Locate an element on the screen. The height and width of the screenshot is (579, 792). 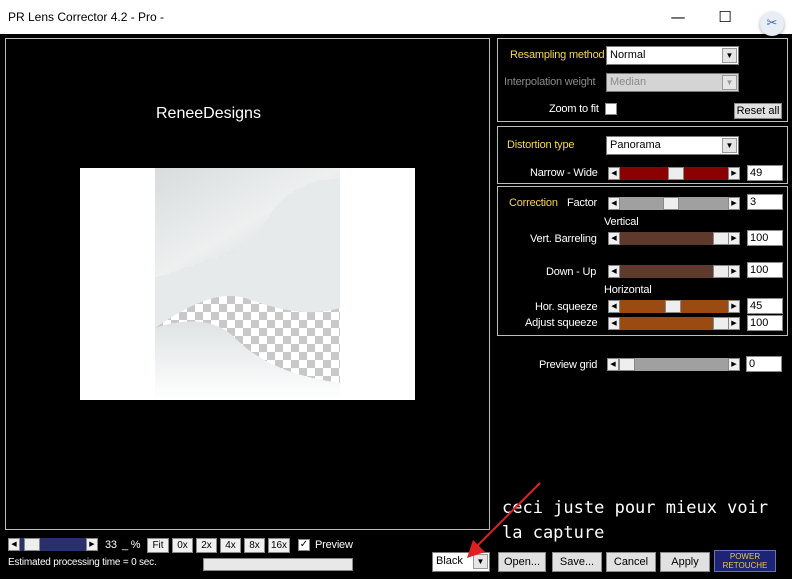
zoom-fit-button: Fit is located at coordinates (158, 545).